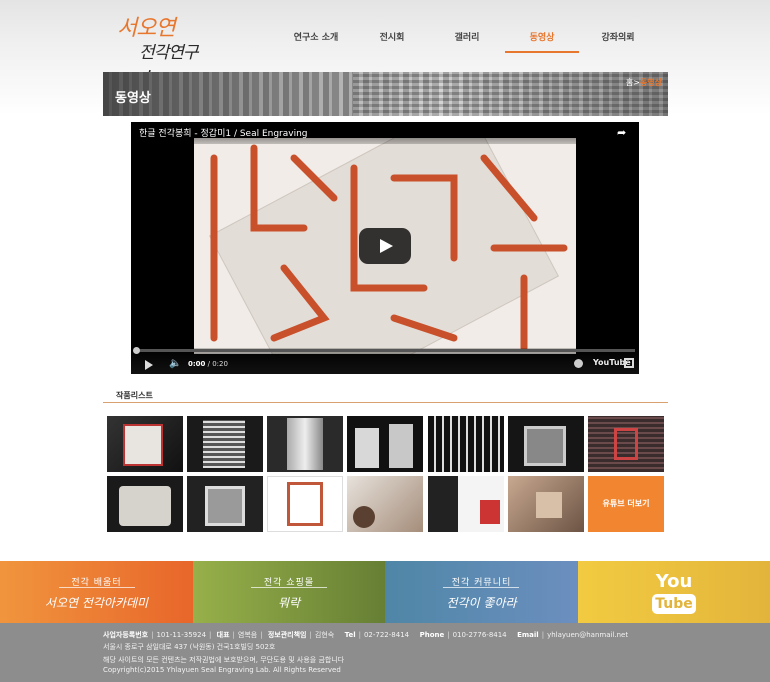 The image size is (770, 682). What do you see at coordinates (175, 363) in the screenshot?
I see `volume-icon: 🔈` at bounding box center [175, 363].